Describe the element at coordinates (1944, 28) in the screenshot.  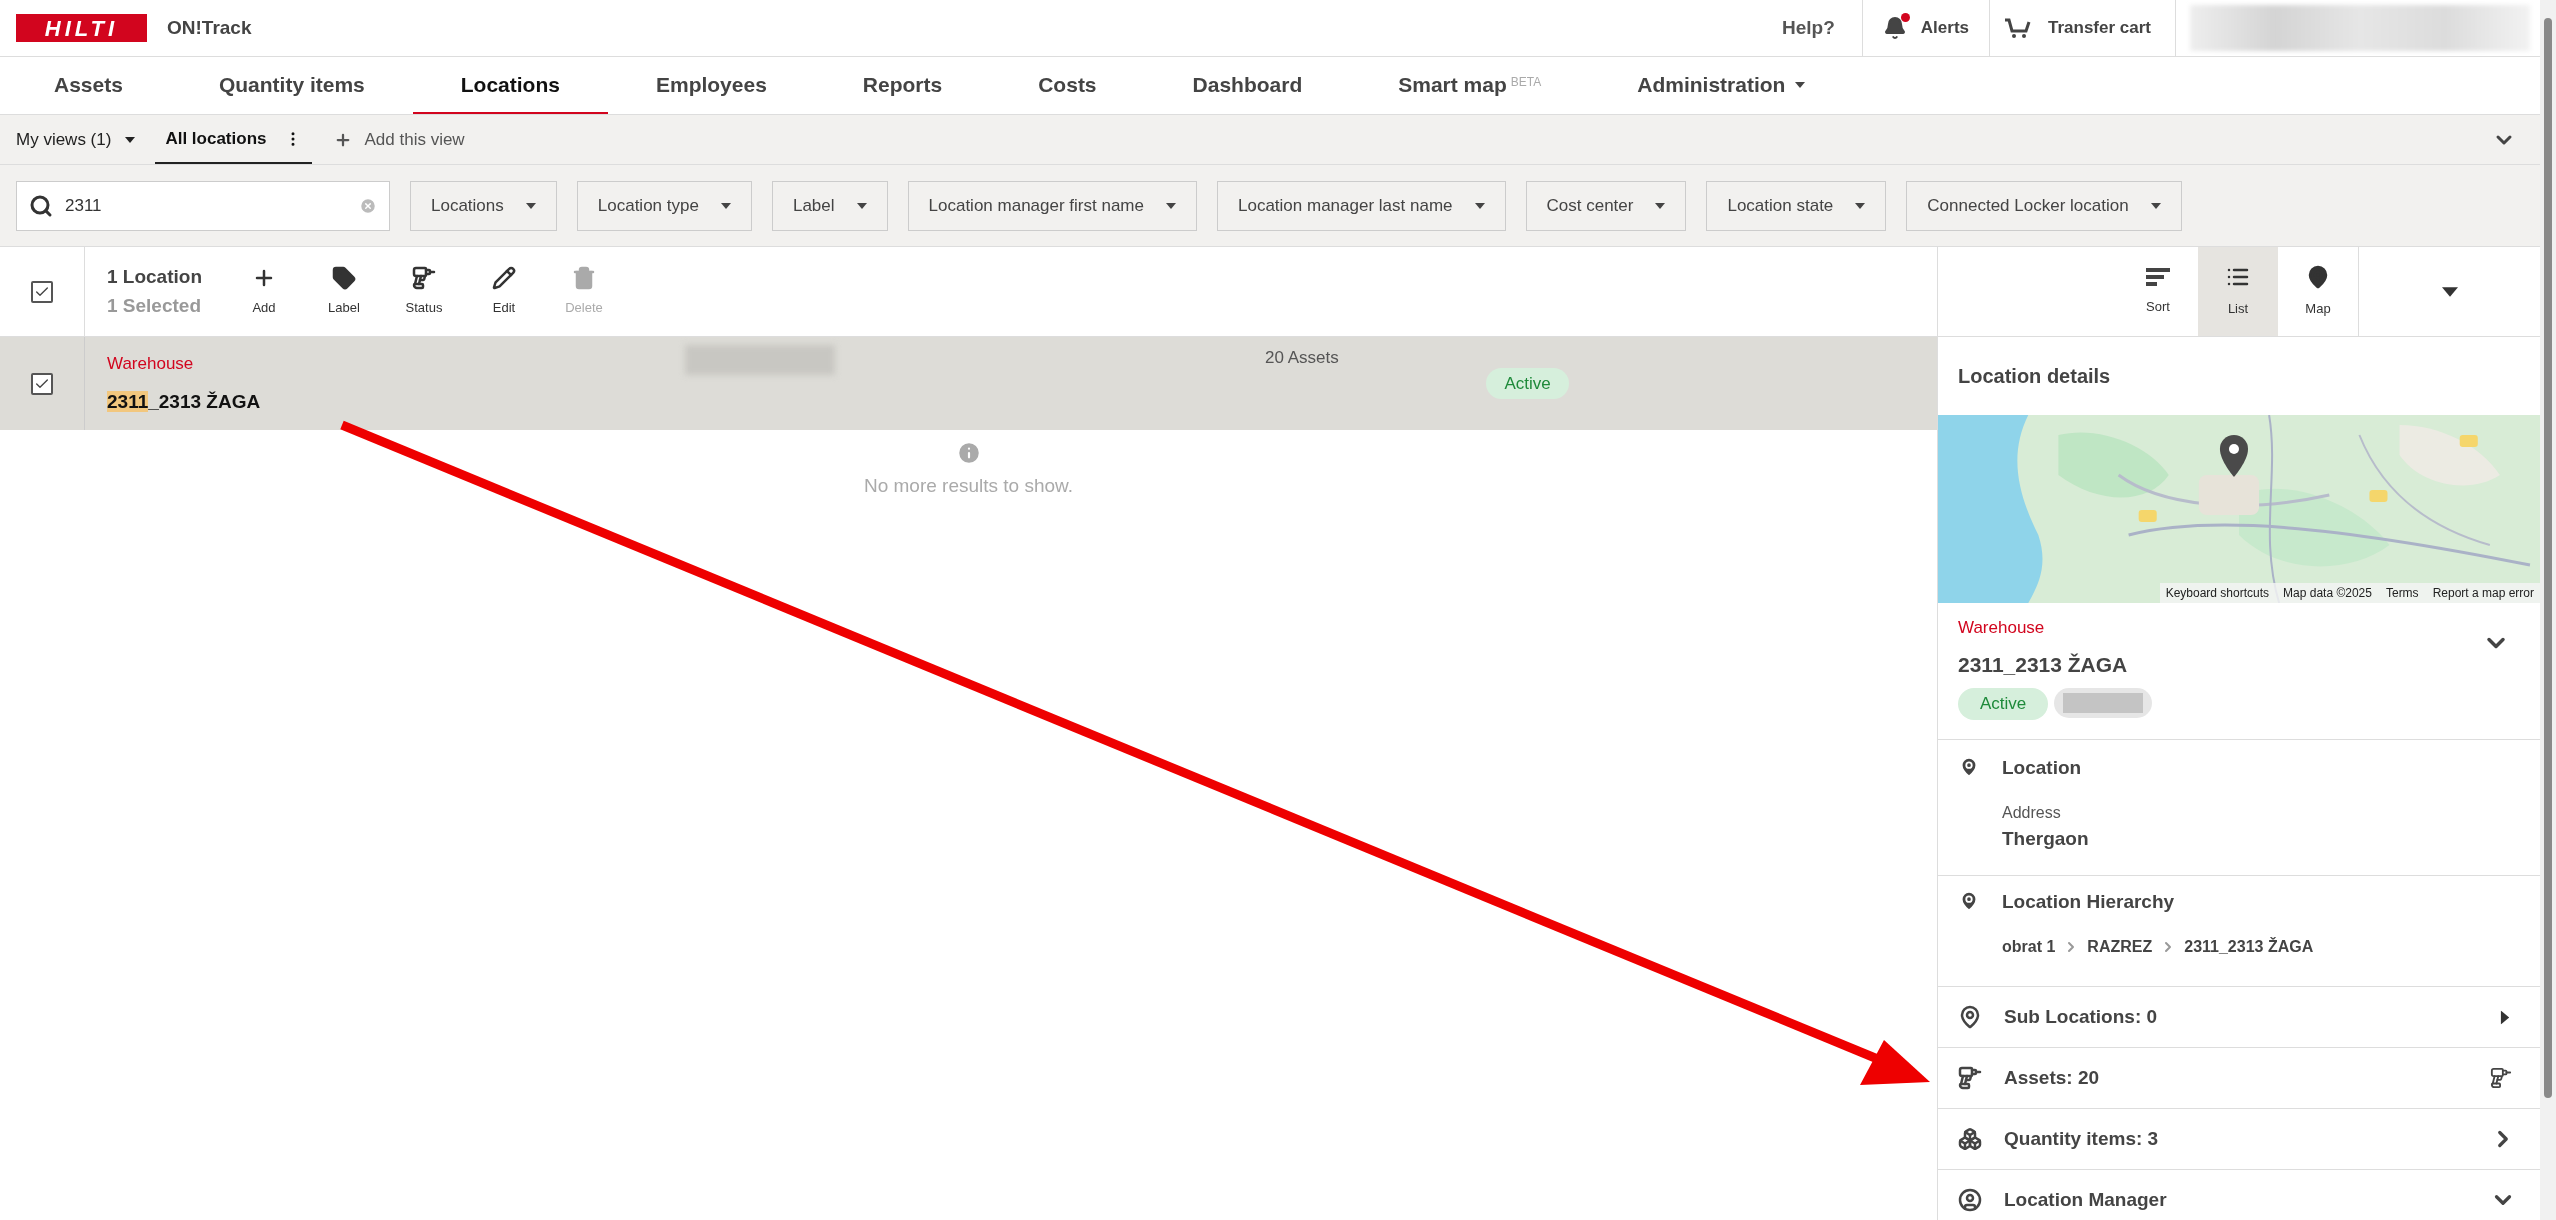
I see `alerts-label: Alerts` at that location.